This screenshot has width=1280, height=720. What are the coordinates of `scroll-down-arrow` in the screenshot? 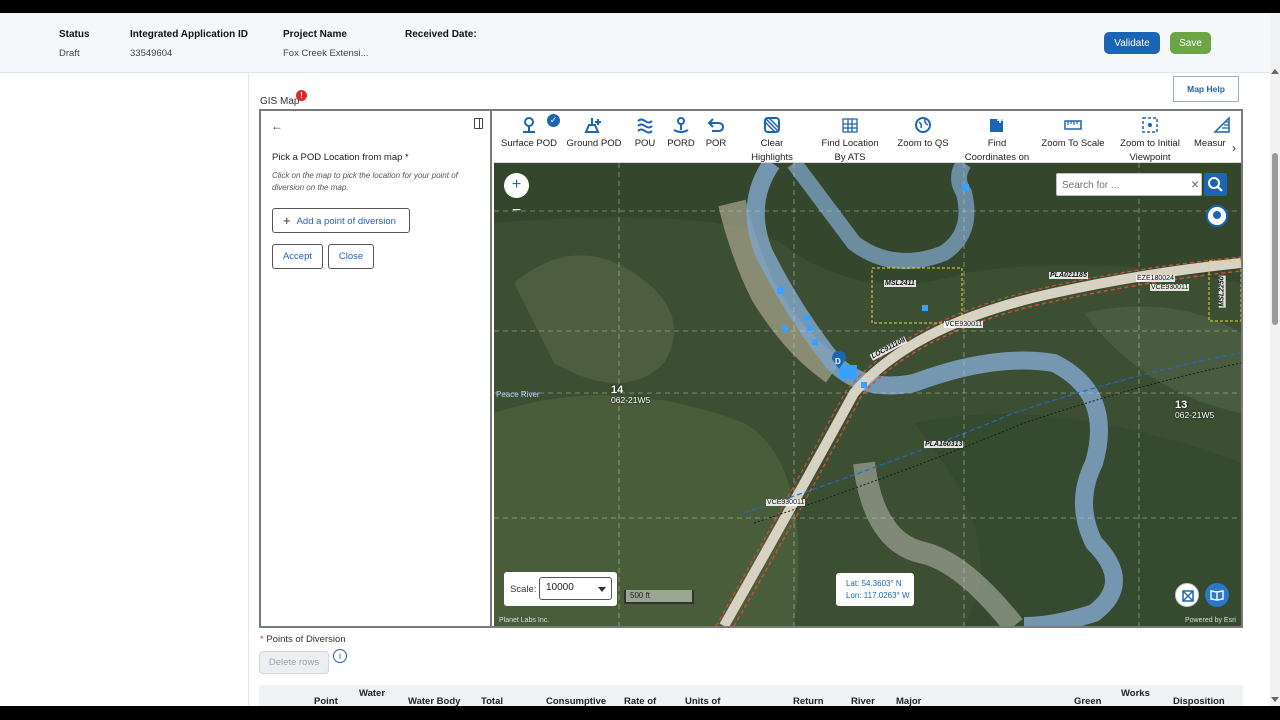 It's located at (1275, 699).